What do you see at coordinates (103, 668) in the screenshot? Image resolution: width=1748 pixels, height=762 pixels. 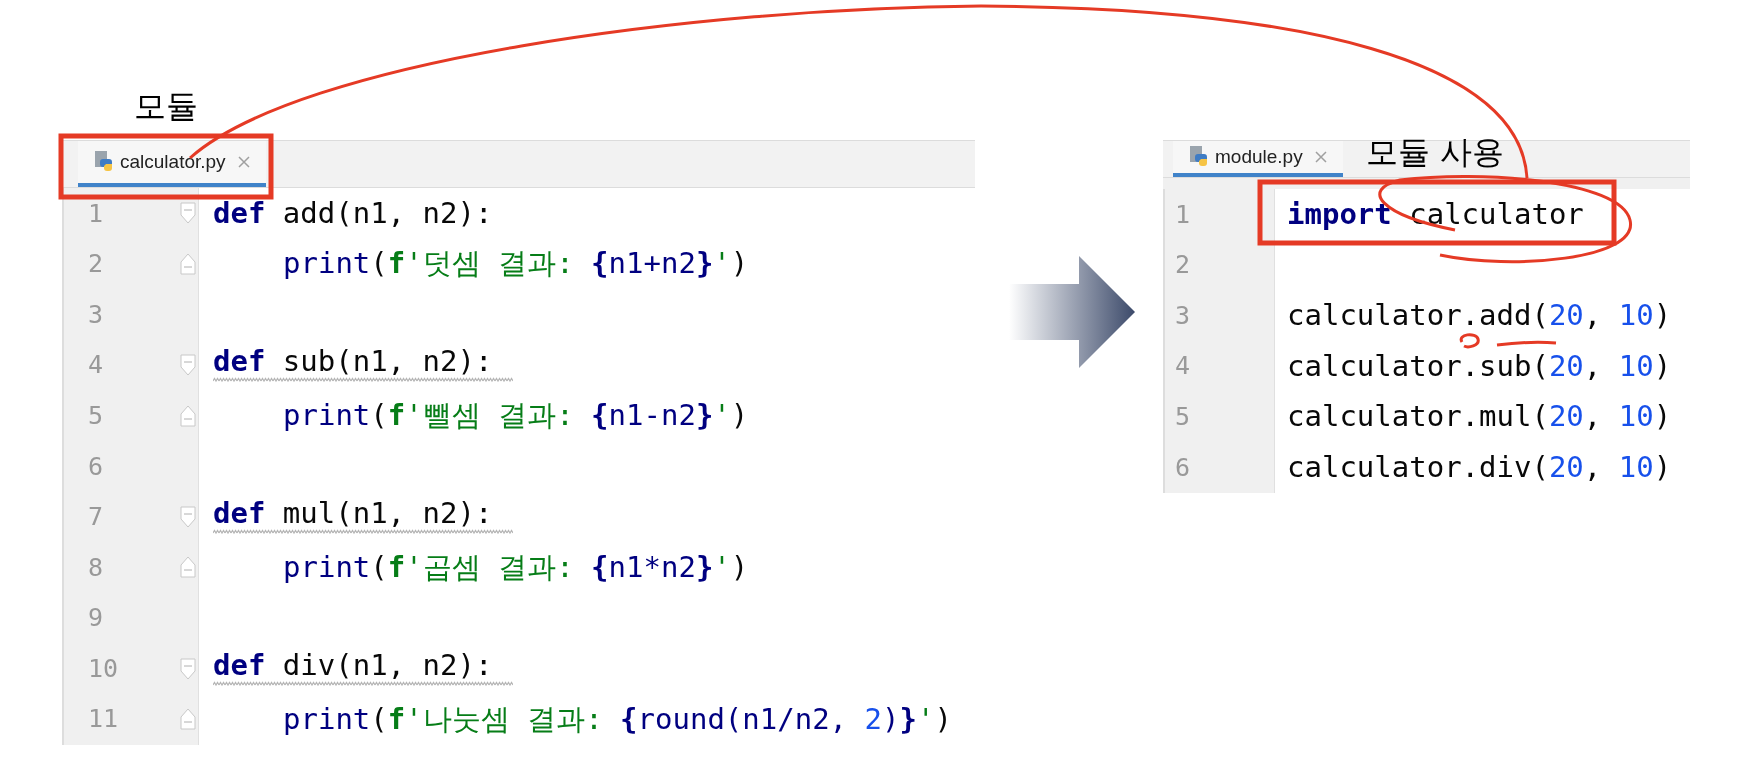 I see `line-number: 10` at bounding box center [103, 668].